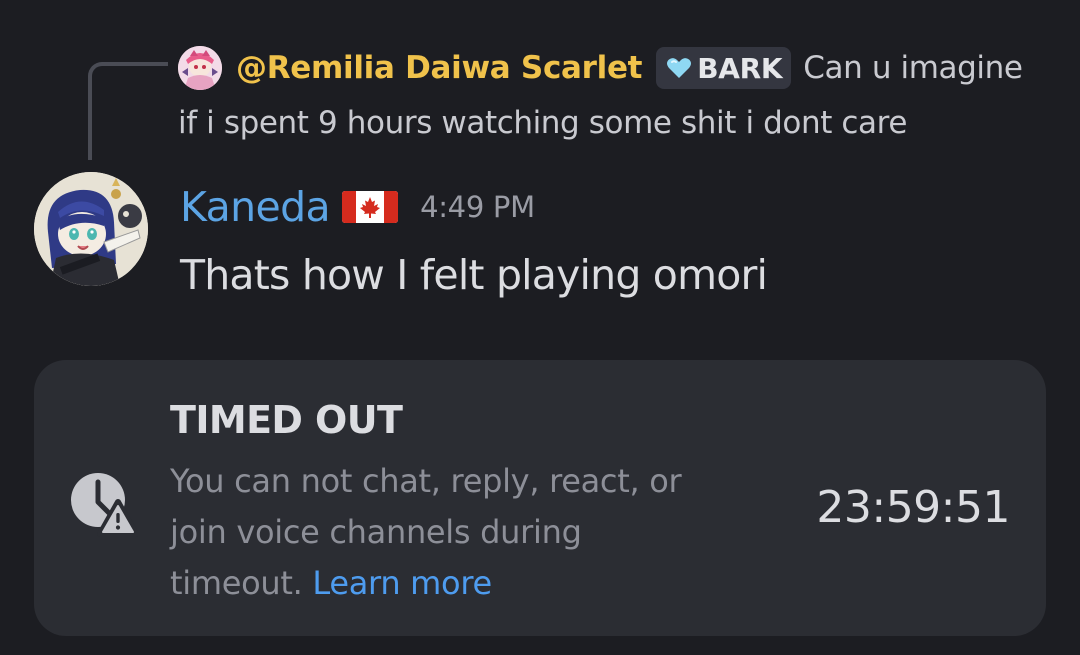 Image resolution: width=1080 pixels, height=655 pixels. I want to click on learn-more-link: Learn more, so click(402, 583).